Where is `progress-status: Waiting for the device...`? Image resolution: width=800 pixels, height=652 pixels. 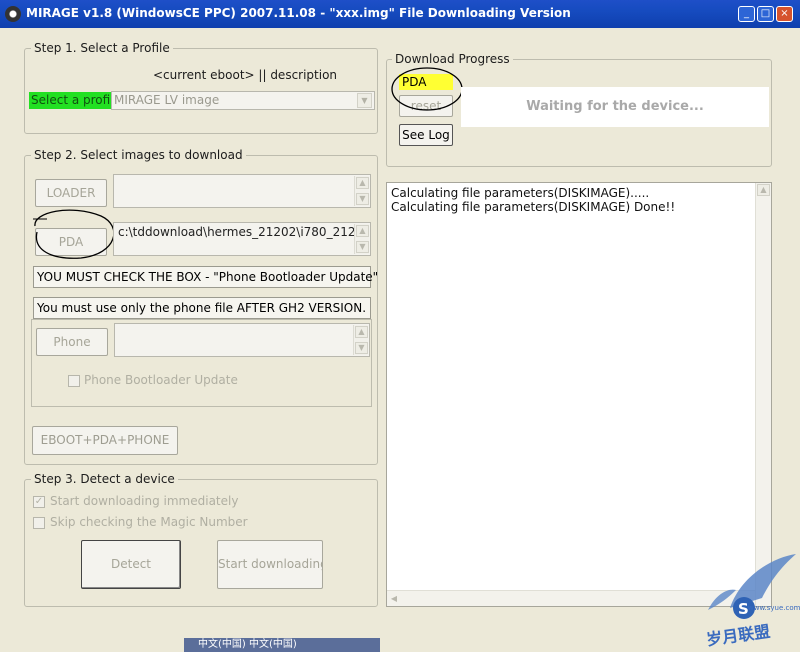 progress-status: Waiting for the device... is located at coordinates (615, 107).